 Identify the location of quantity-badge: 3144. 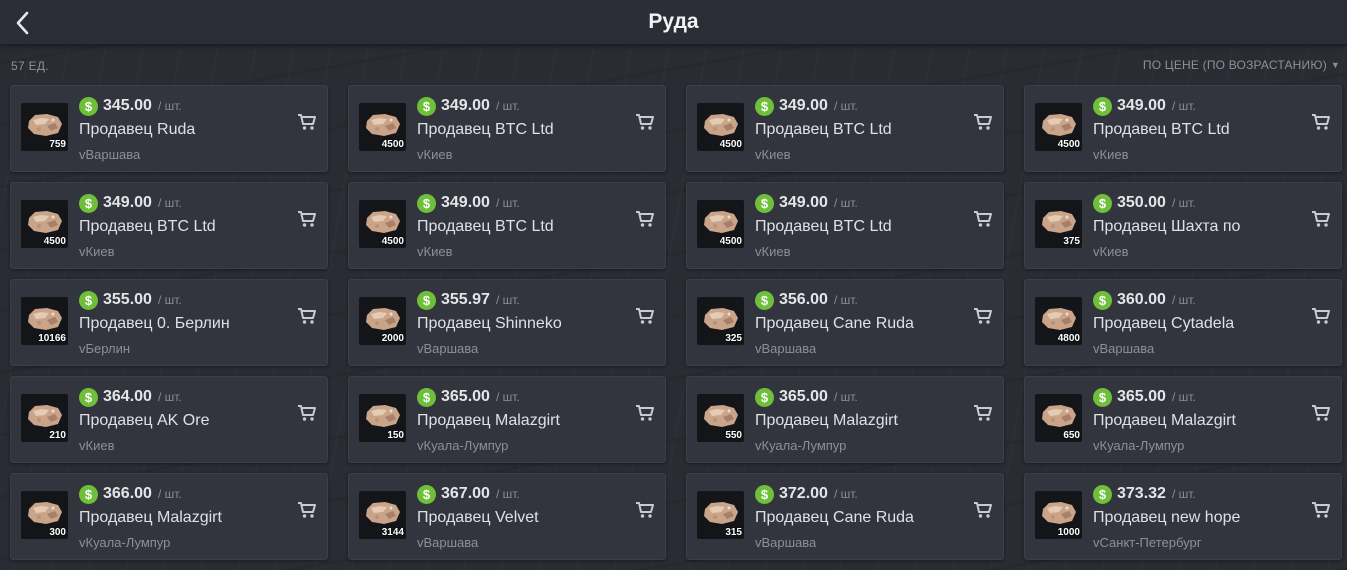
(392, 532).